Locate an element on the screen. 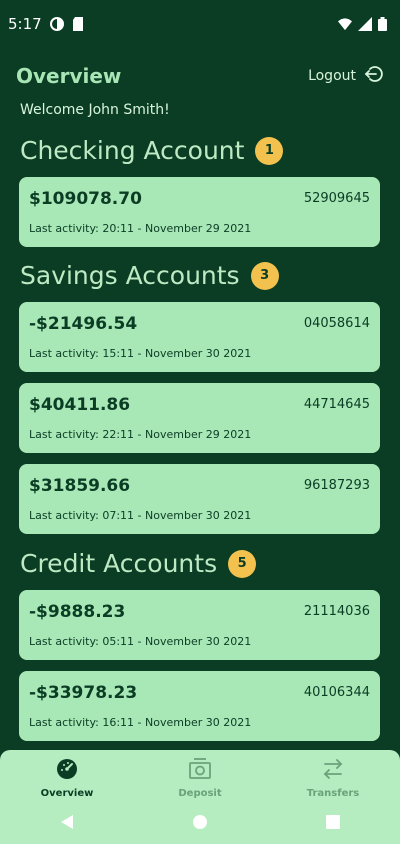 The image size is (400, 844). nav-deposit: Deposit is located at coordinates (200, 777).